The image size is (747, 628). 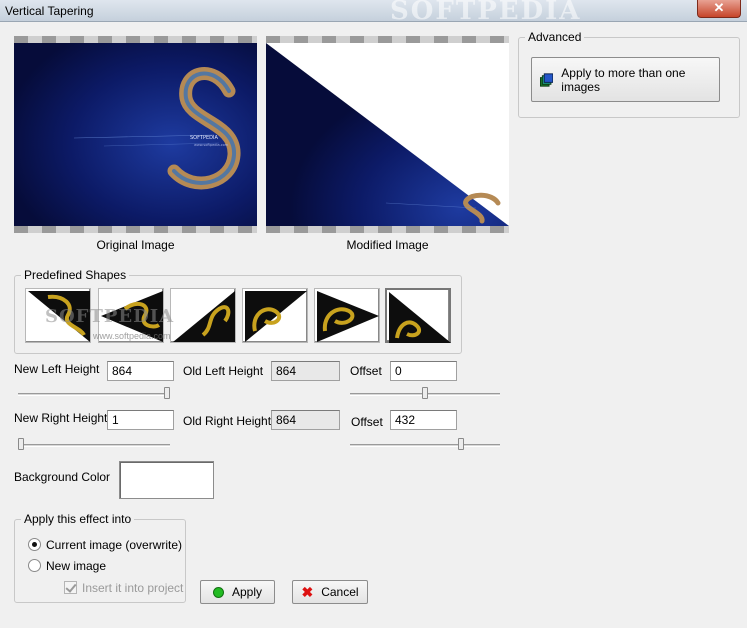 What do you see at coordinates (70, 587) in the screenshot?
I see `insert-into-project-checkbox` at bounding box center [70, 587].